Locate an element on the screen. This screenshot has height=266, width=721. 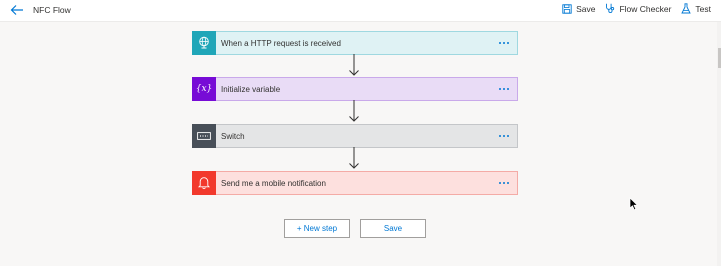
header-save-label: Save is located at coordinates (586, 8).